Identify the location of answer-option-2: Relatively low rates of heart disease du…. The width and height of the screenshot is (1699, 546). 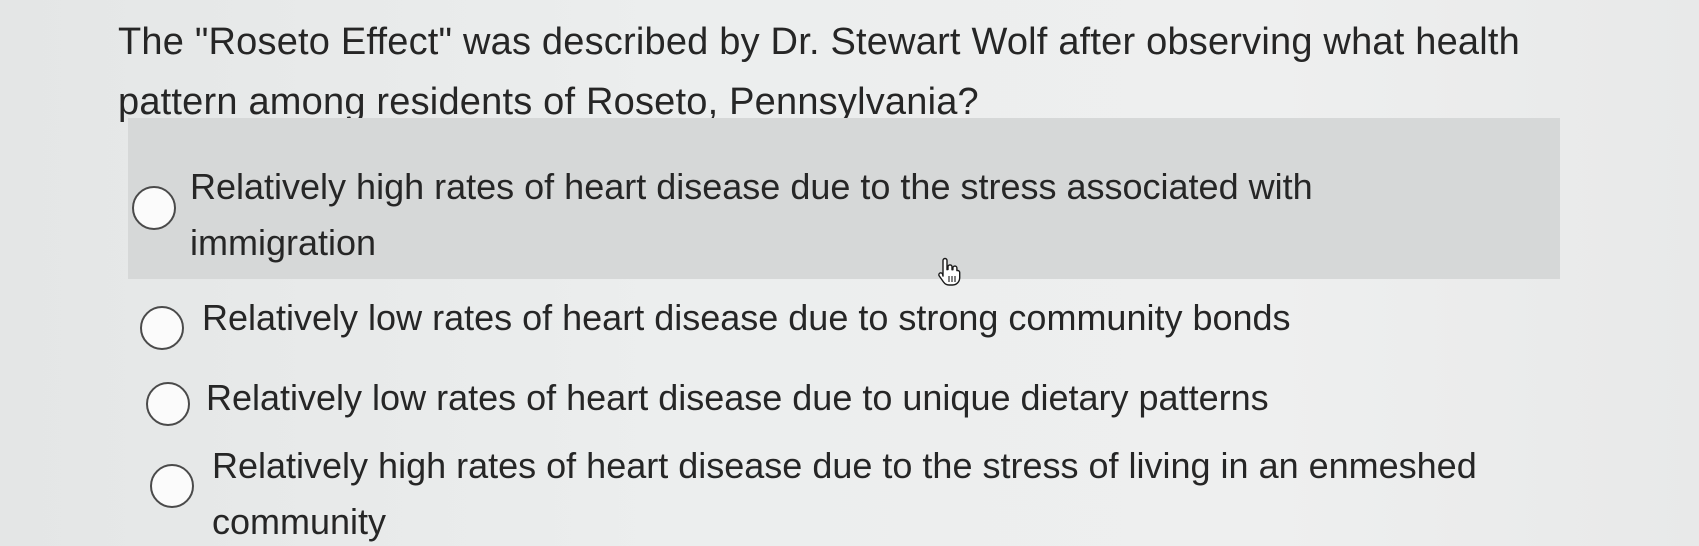
(844, 318).